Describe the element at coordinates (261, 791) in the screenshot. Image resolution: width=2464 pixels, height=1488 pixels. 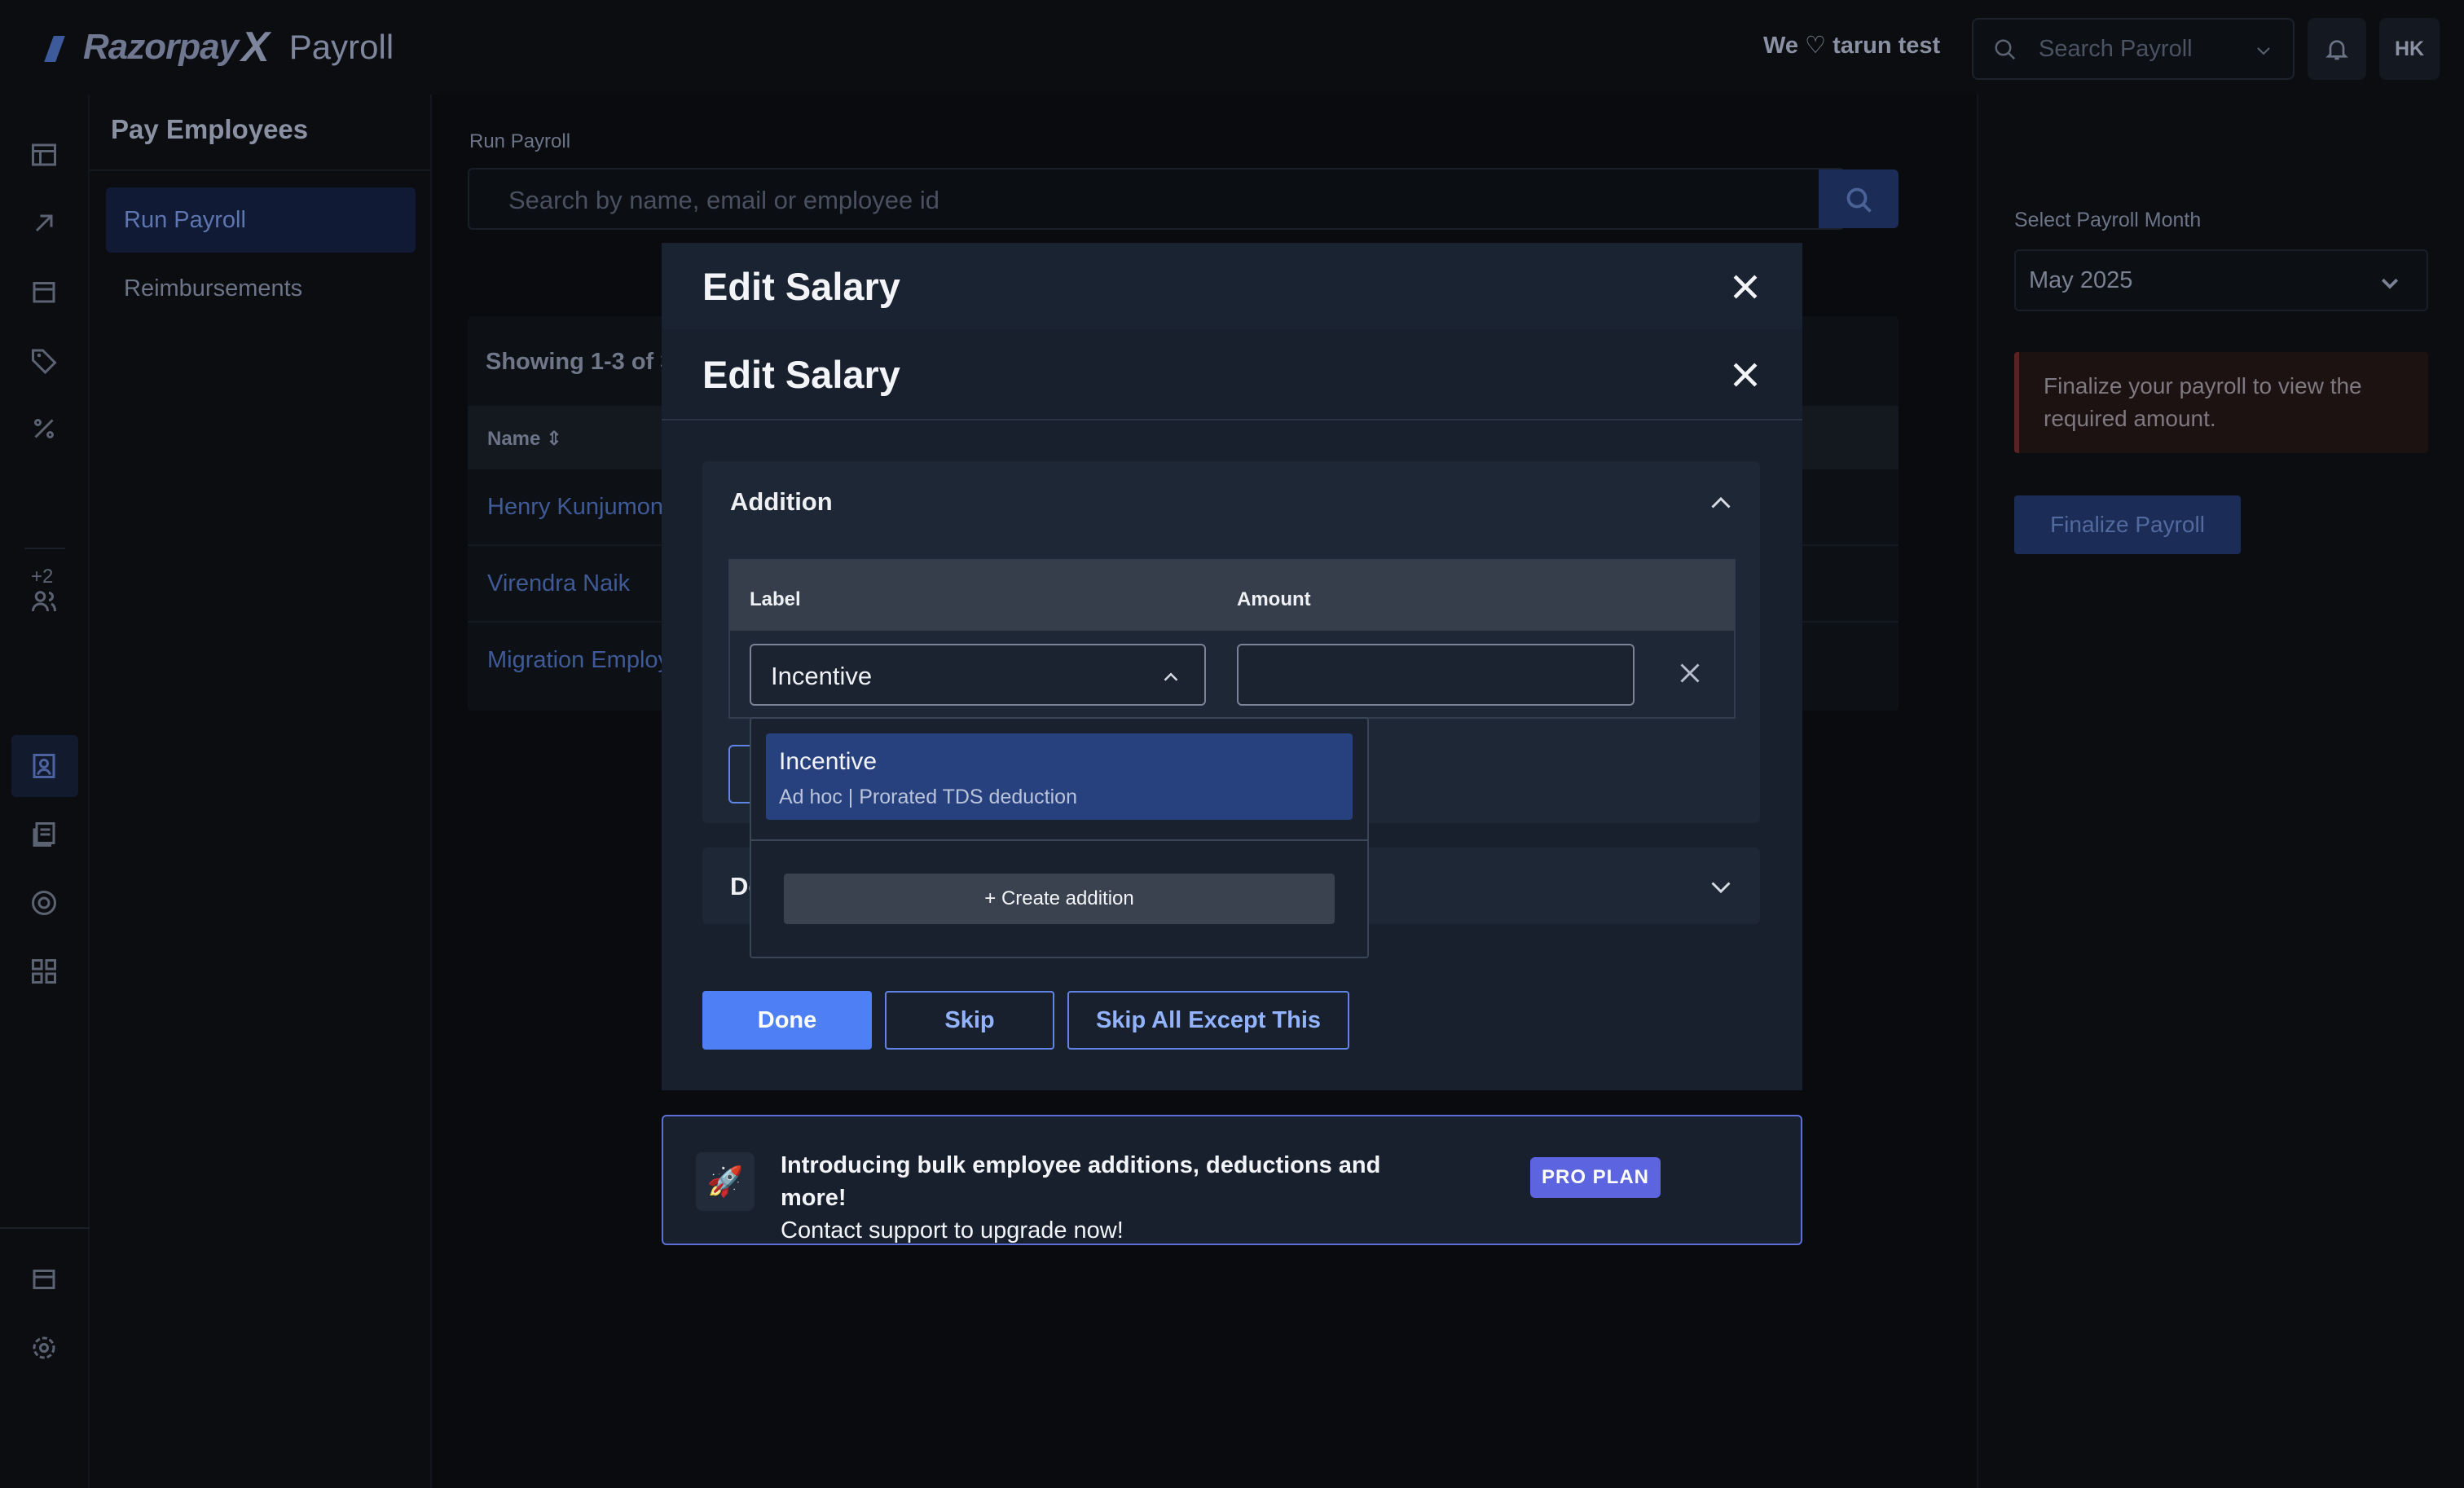
I see `sub-navigation: Pay Employees Run Payroll Reimbursements` at that location.